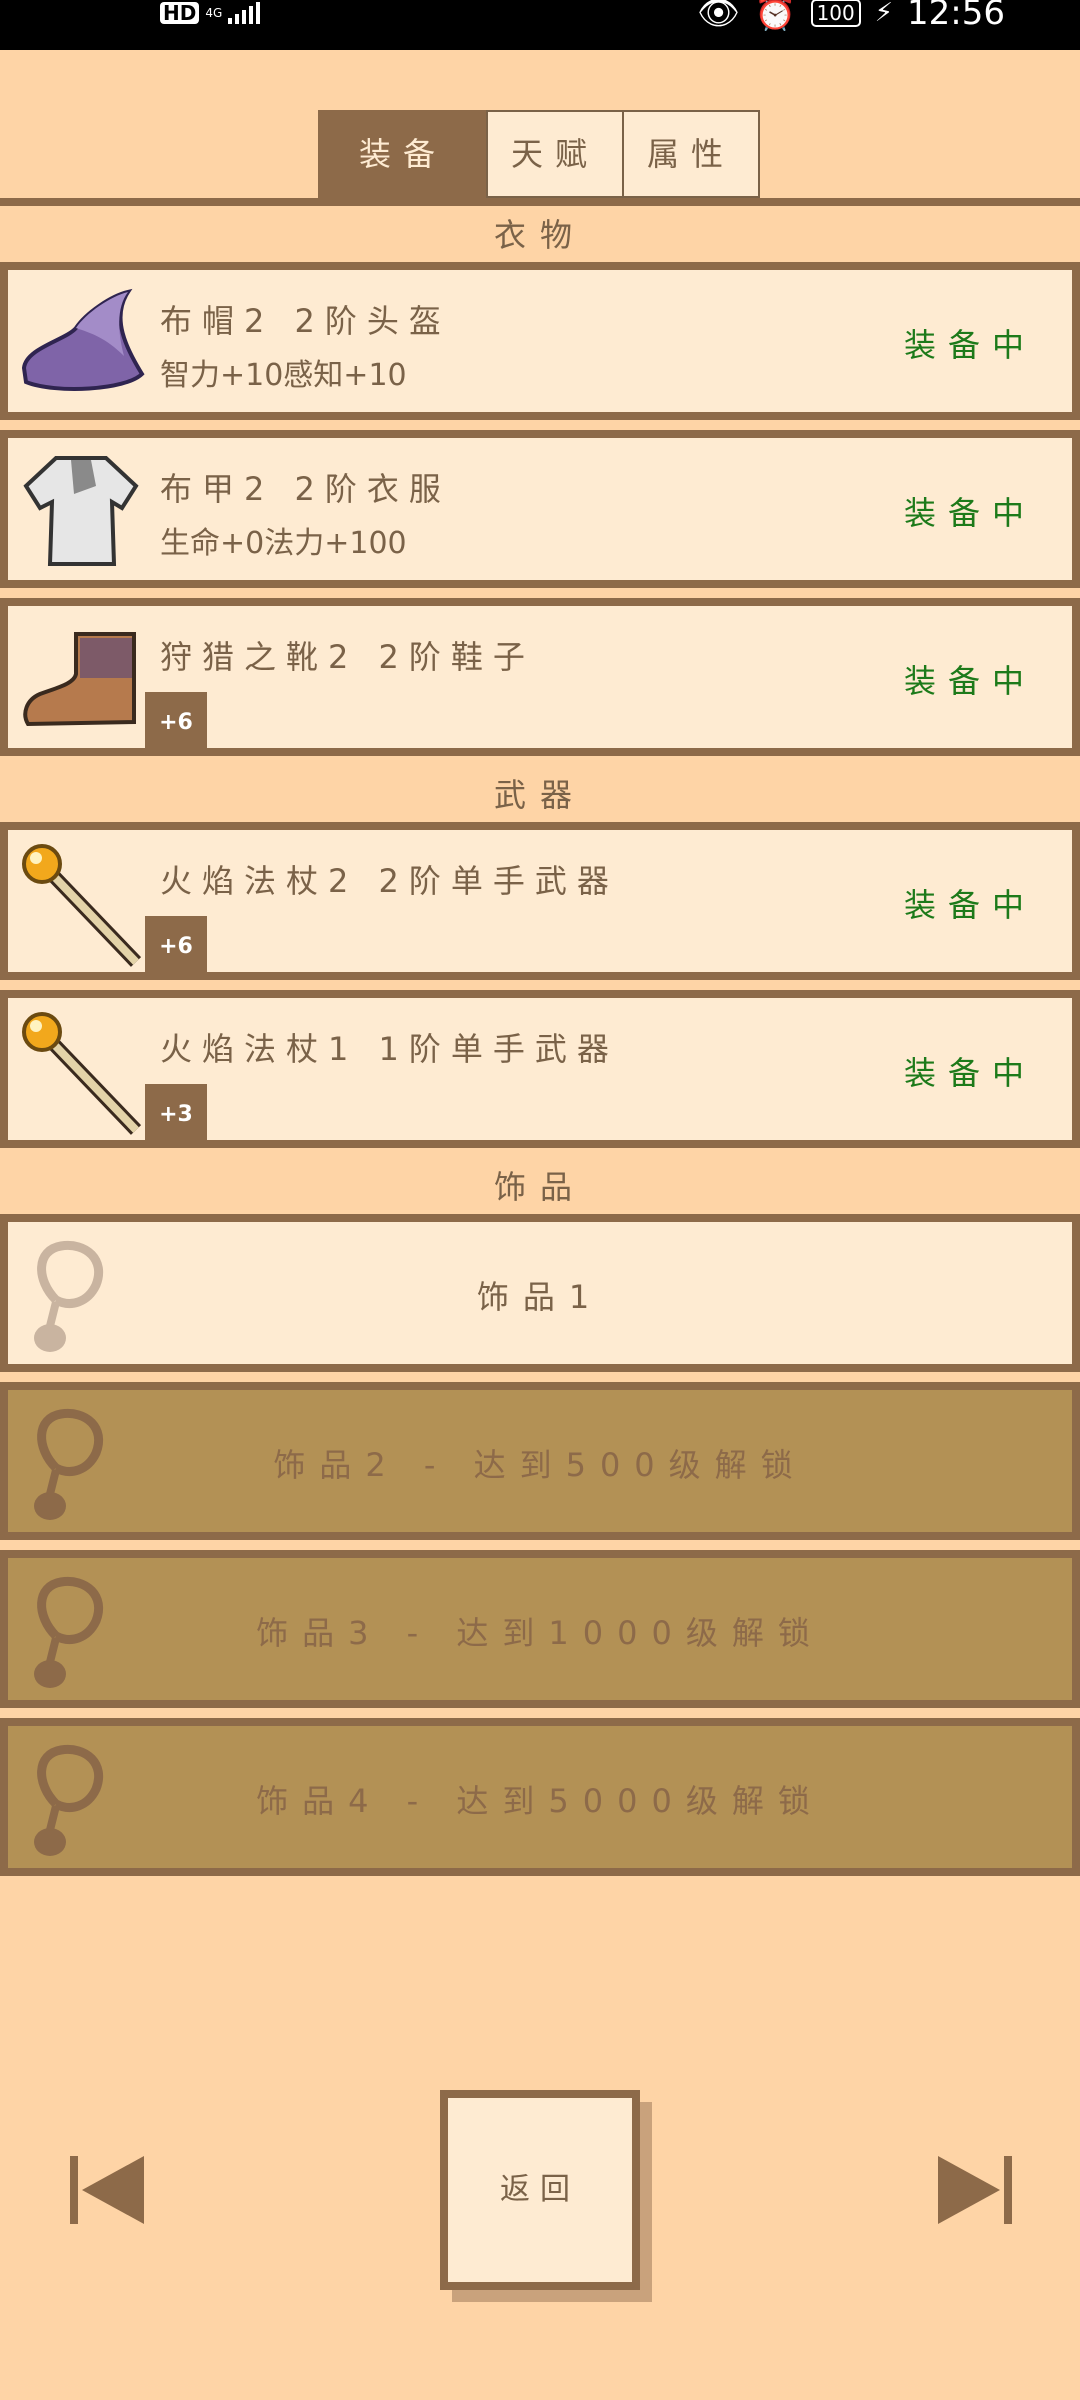  Describe the element at coordinates (974, 2190) in the screenshot. I see `next-page-icon` at that location.